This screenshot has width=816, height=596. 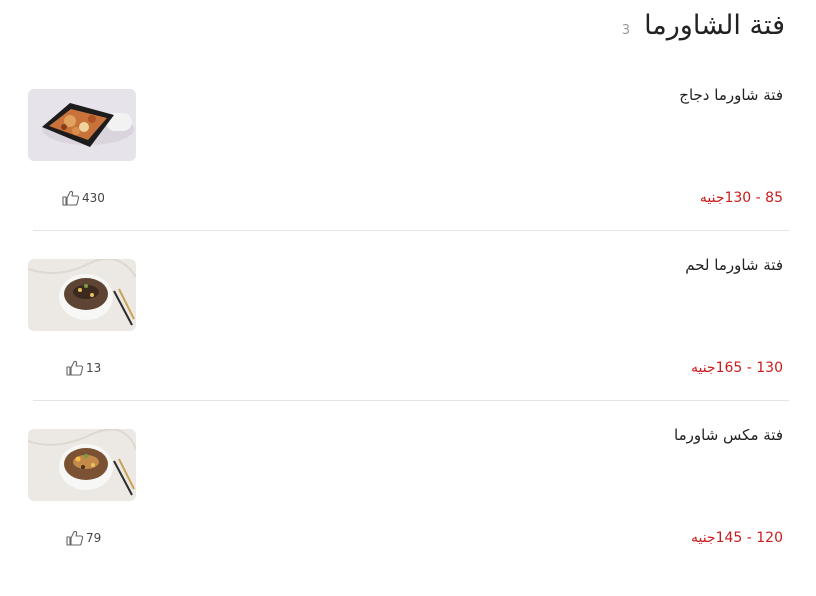 I want to click on section-item-count: 3, so click(x=626, y=30).